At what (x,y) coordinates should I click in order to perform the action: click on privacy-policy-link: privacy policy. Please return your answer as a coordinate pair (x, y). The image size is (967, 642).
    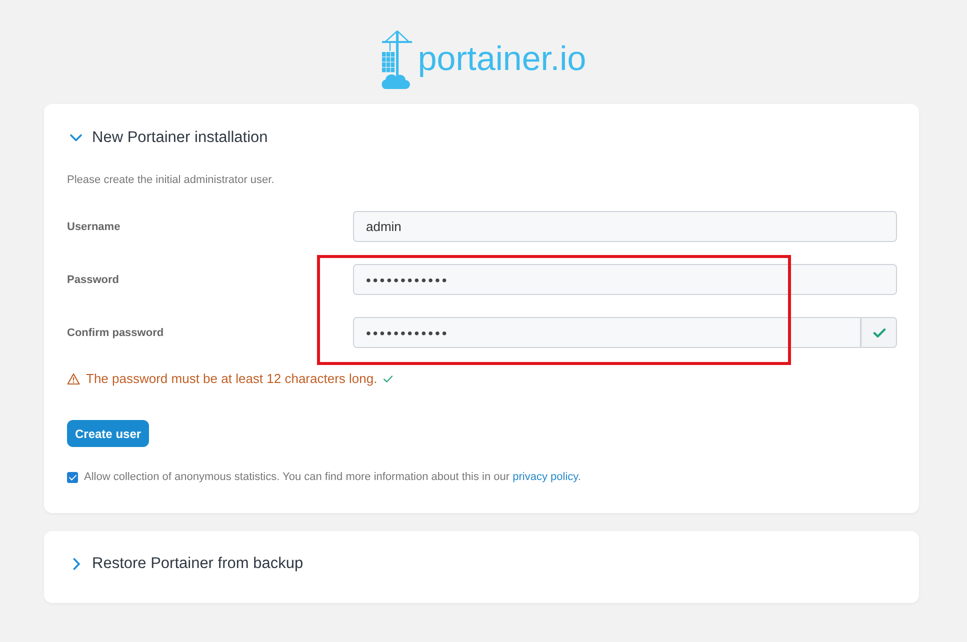
    Looking at the image, I should click on (545, 477).